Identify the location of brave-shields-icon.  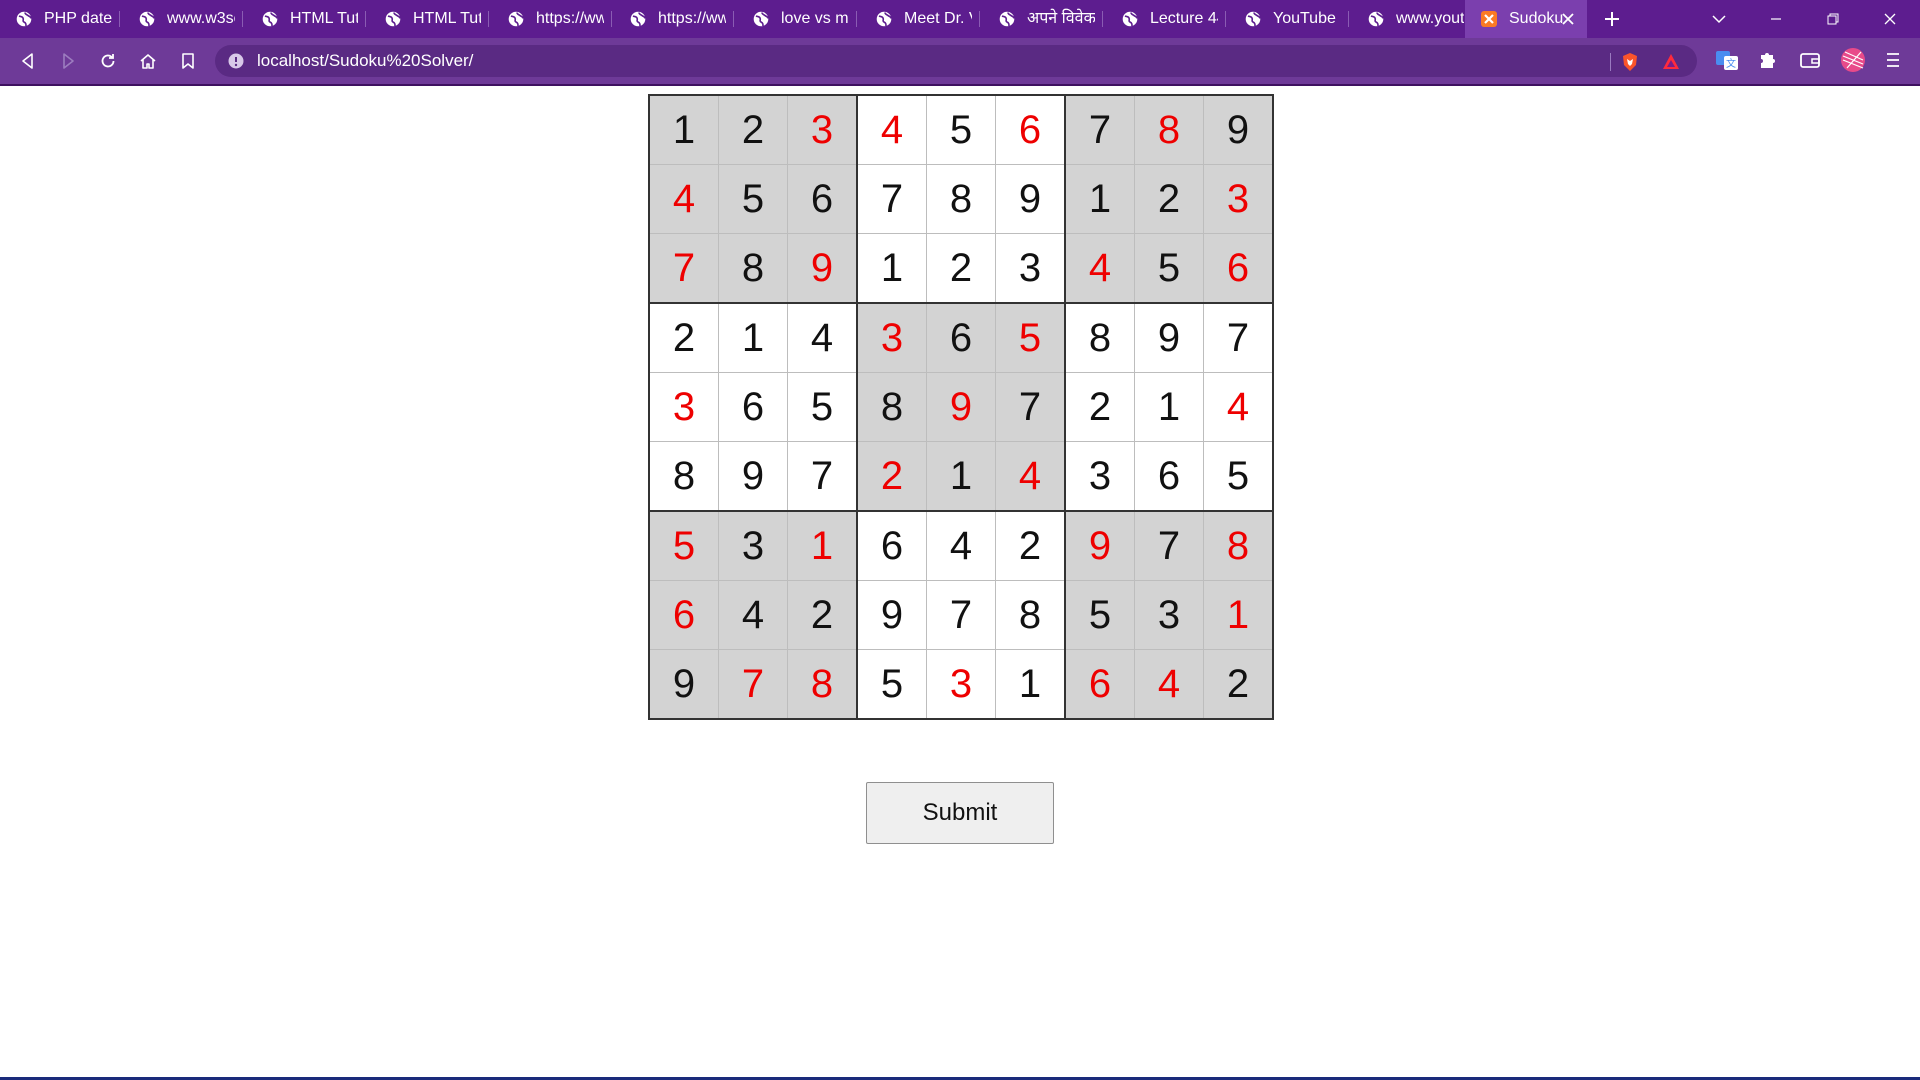
(1630, 62).